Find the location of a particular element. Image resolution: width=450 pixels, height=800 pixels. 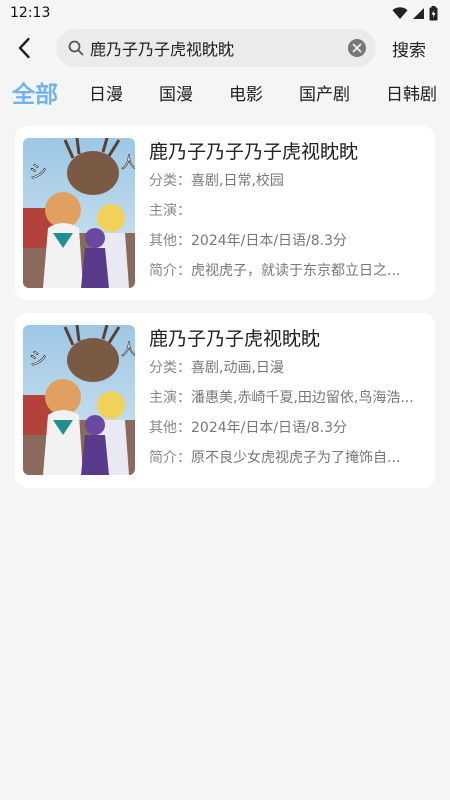

back-arrow-icon is located at coordinates (24, 48).